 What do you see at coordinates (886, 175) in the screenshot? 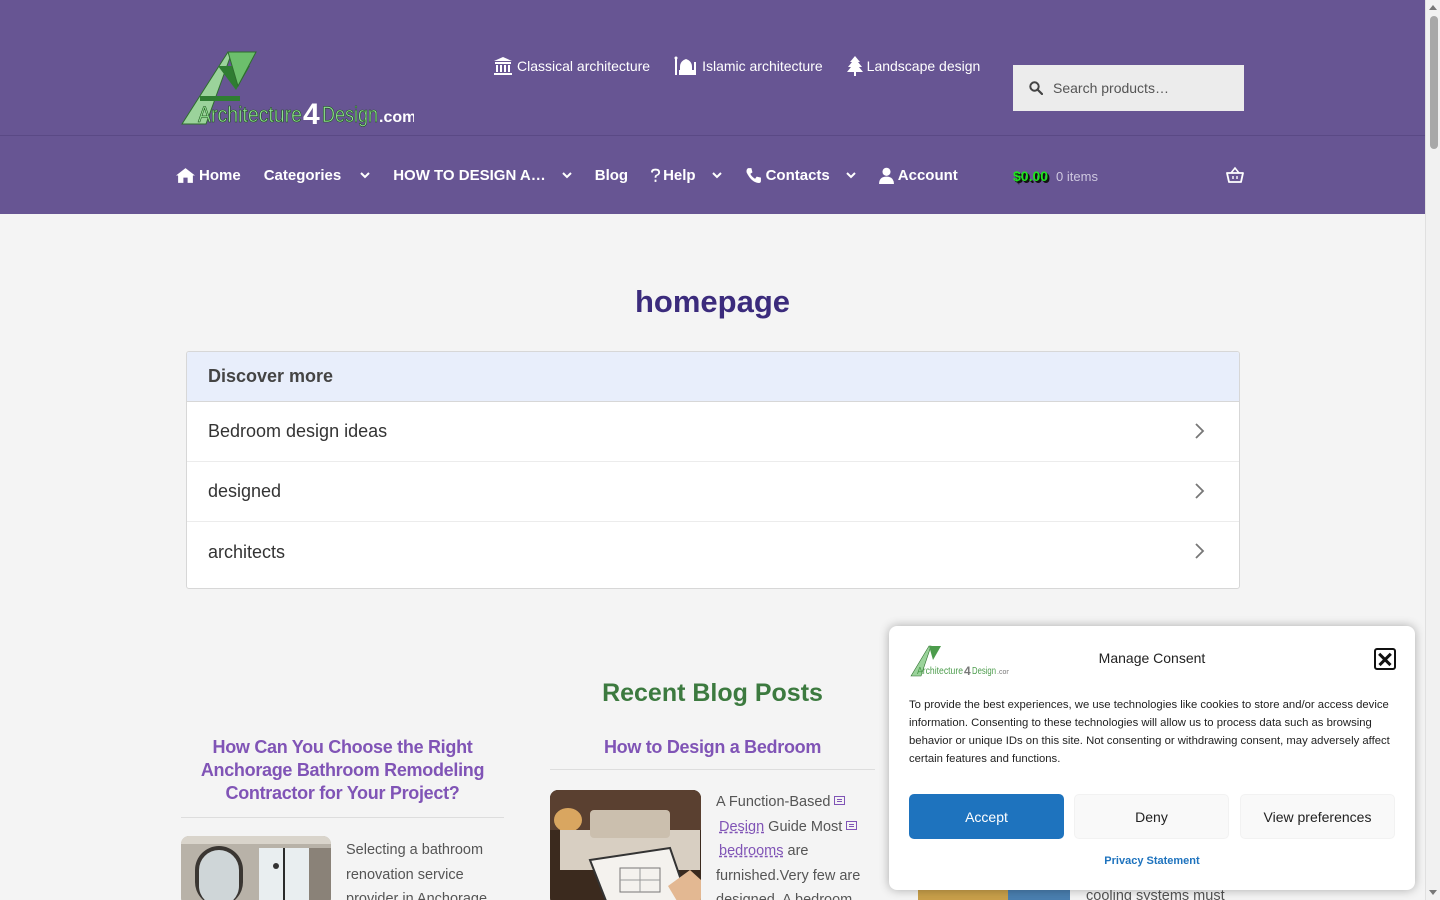
I see `user-icon` at bounding box center [886, 175].